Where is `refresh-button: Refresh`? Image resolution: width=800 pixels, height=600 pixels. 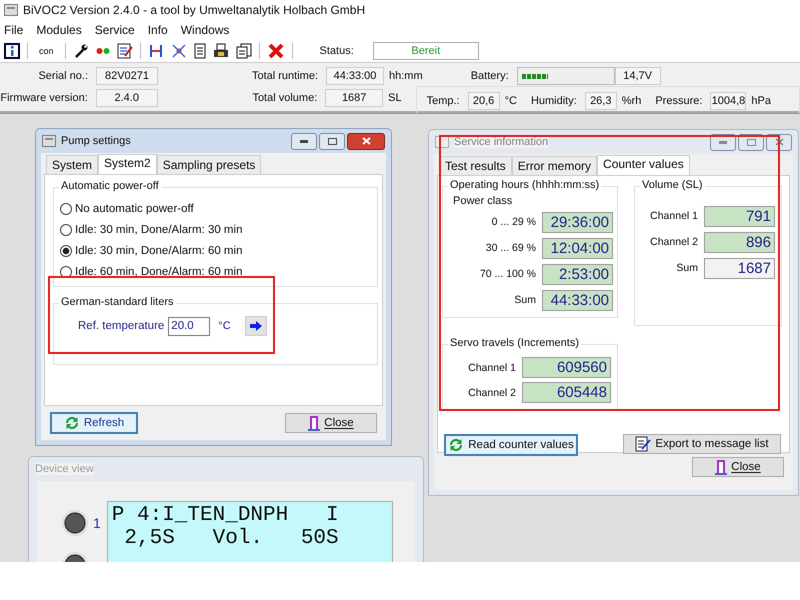
refresh-button: Refresh is located at coordinates (94, 423).